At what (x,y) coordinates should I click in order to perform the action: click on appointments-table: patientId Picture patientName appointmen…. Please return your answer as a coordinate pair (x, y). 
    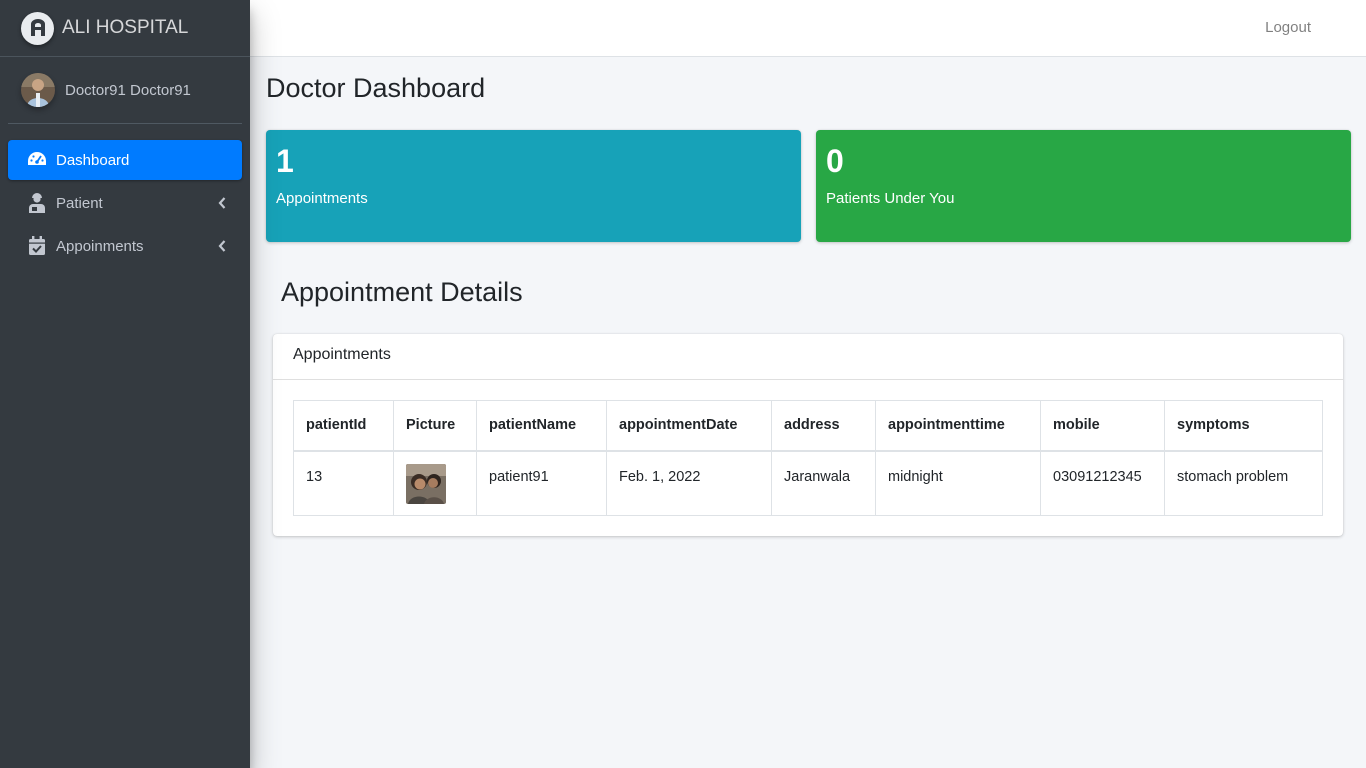
    Looking at the image, I should click on (808, 458).